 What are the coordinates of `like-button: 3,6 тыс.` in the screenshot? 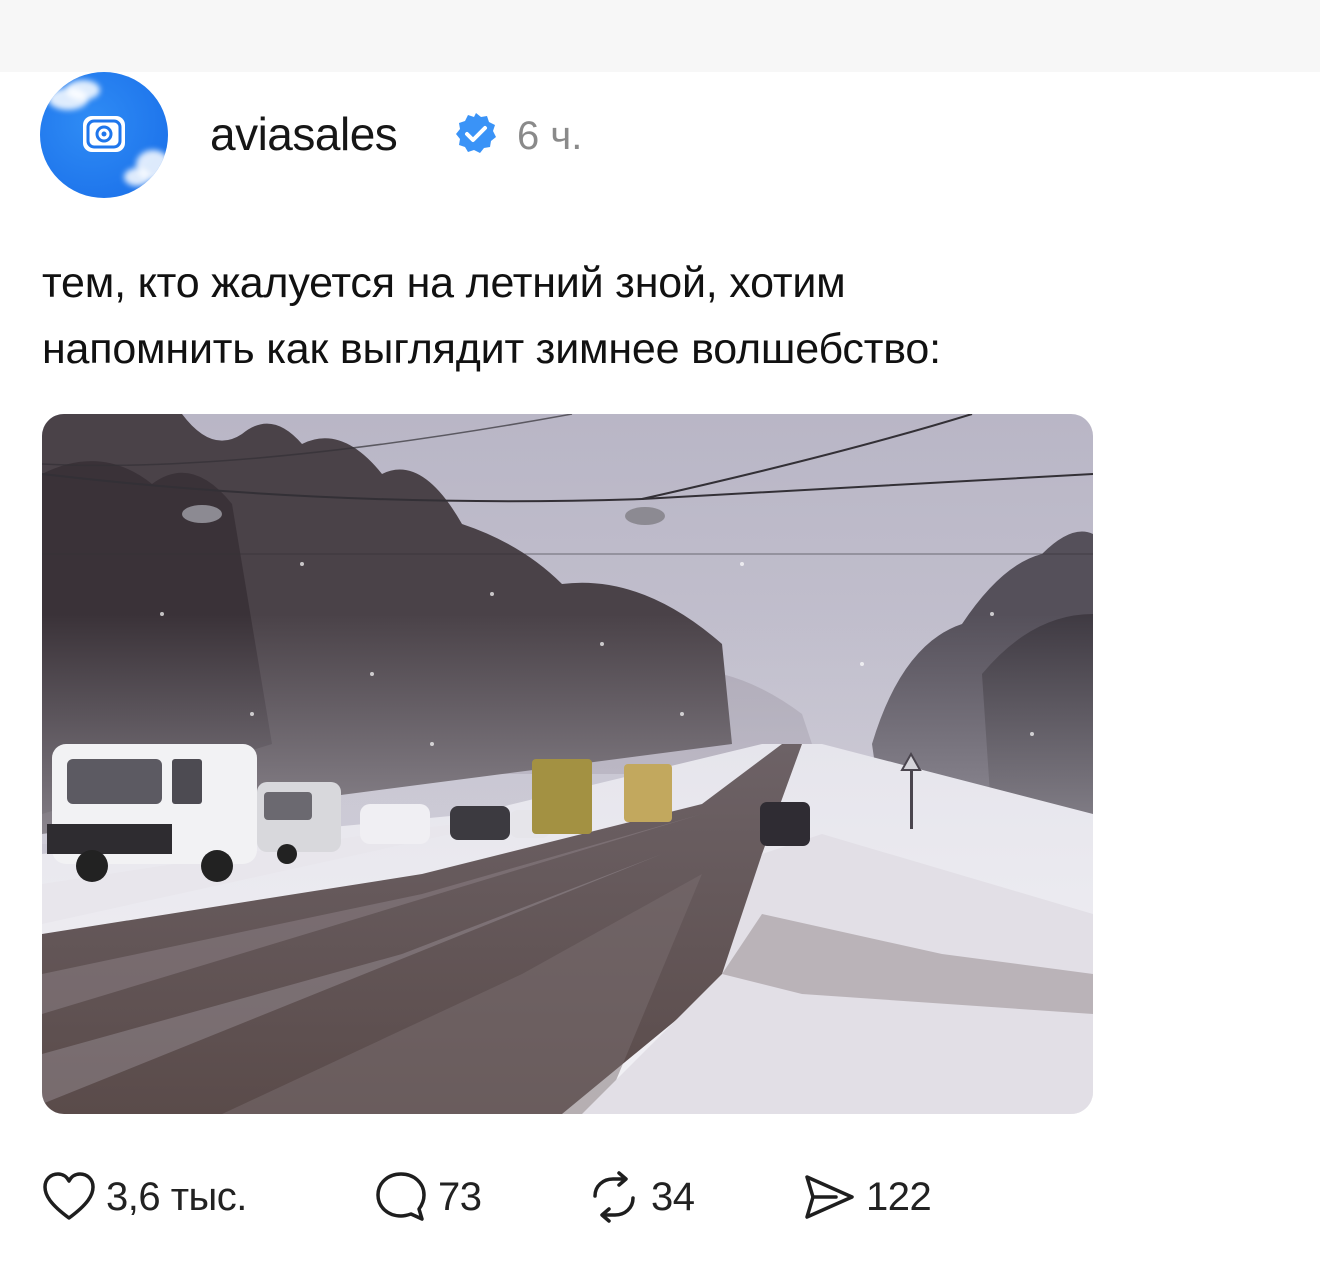 It's located at (143, 1197).